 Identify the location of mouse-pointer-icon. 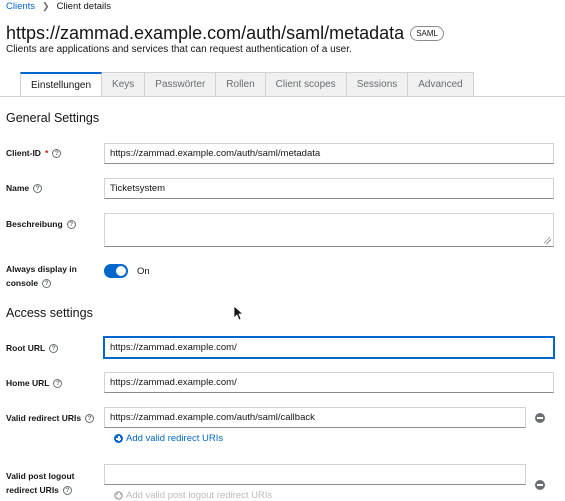
(238, 313).